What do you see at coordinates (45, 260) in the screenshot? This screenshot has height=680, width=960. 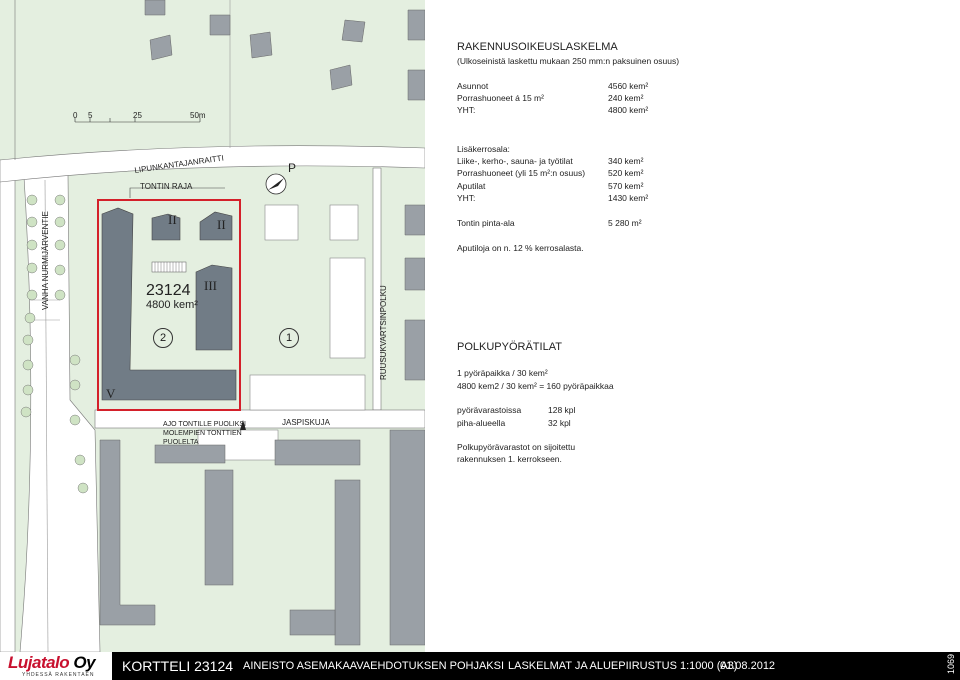 I see `street-vanha: VANHA NURMIJÄRVENTIE` at bounding box center [45, 260].